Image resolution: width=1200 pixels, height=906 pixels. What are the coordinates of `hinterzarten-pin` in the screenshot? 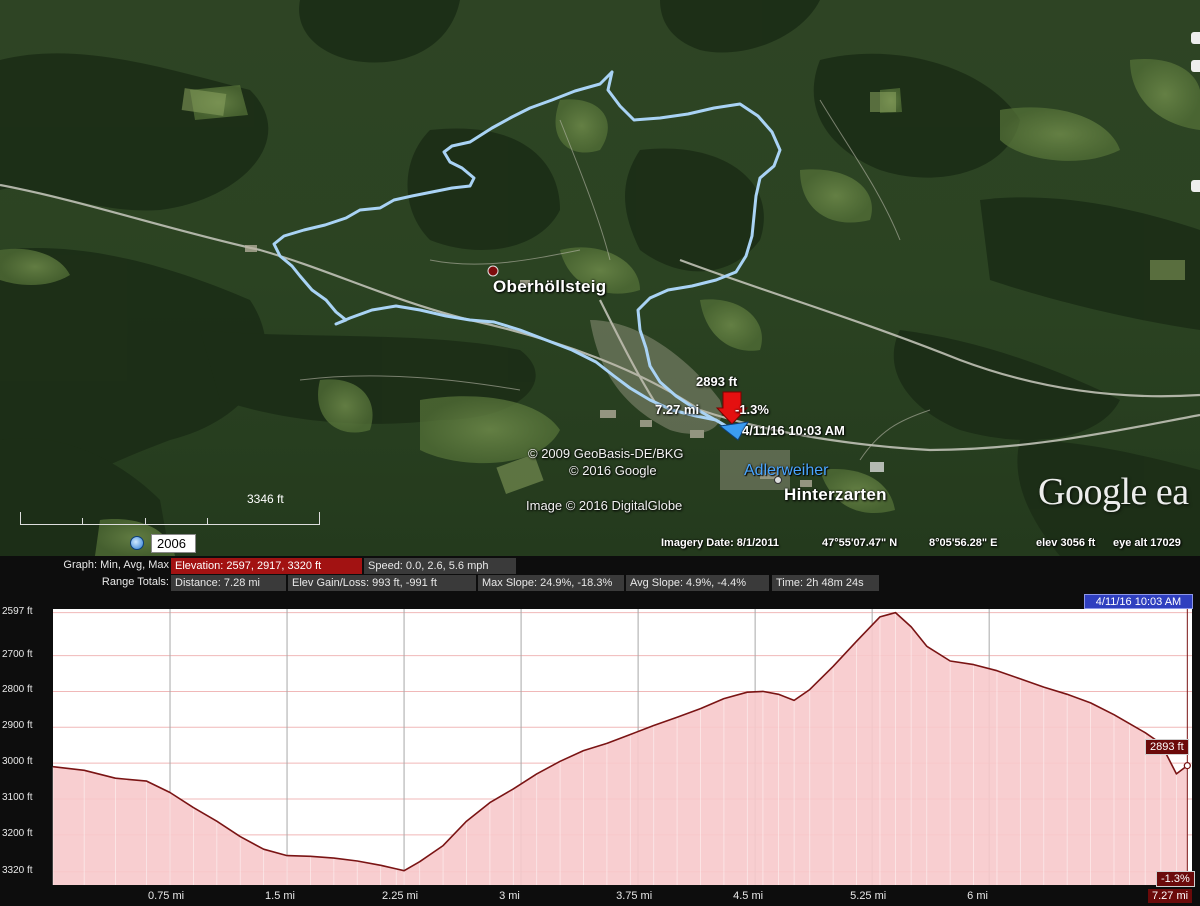 It's located at (778, 480).